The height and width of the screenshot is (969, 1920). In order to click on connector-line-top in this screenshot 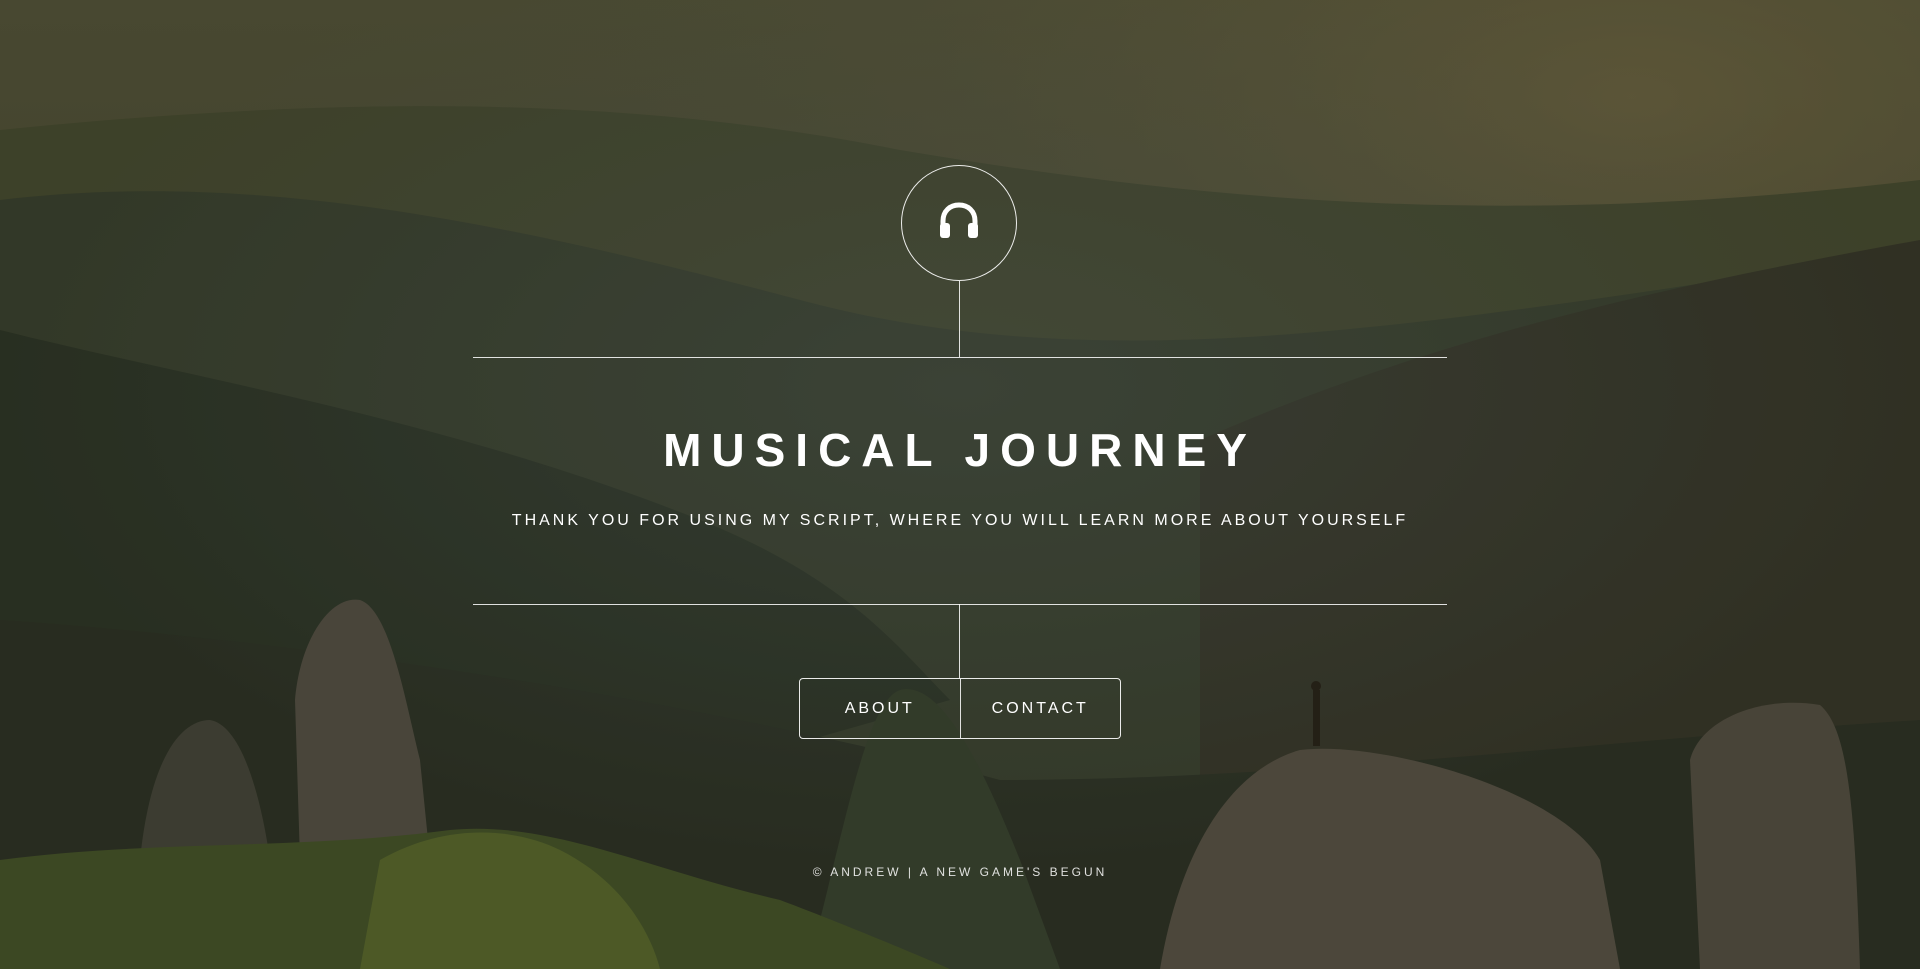, I will do `click(959, 319)`.